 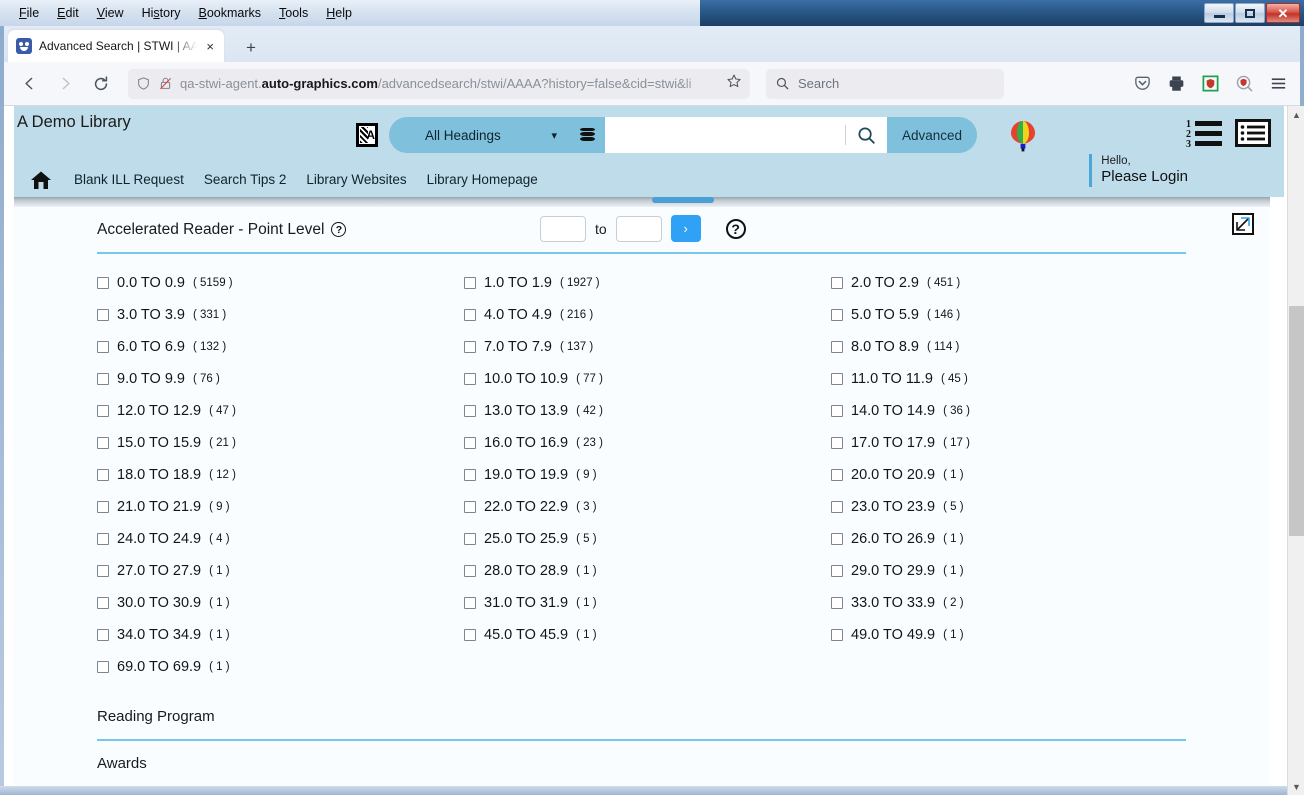 I want to click on facet-option: 20.0 TO 20.9 ( 1 ), so click(x=1019, y=475).